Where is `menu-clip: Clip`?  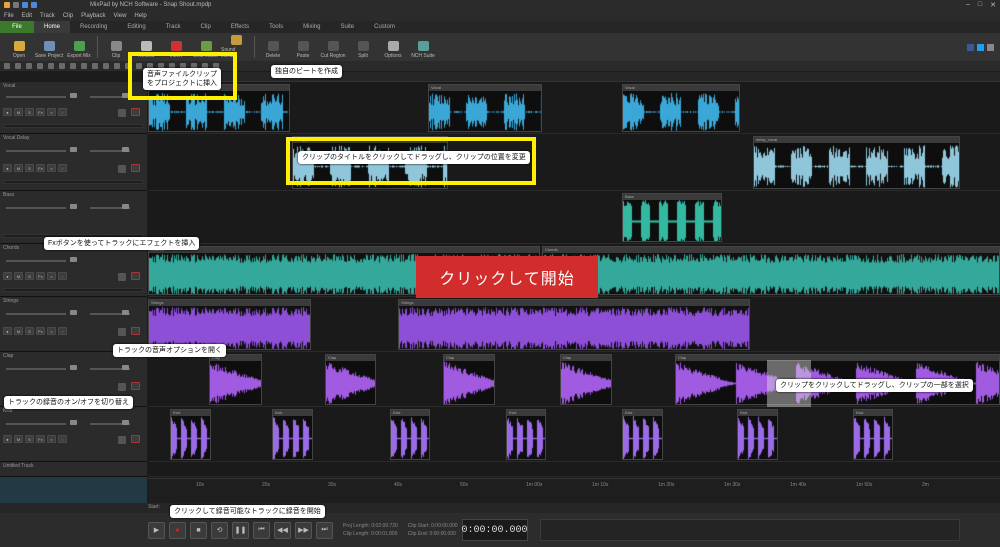 menu-clip: Clip is located at coordinates (68, 16).